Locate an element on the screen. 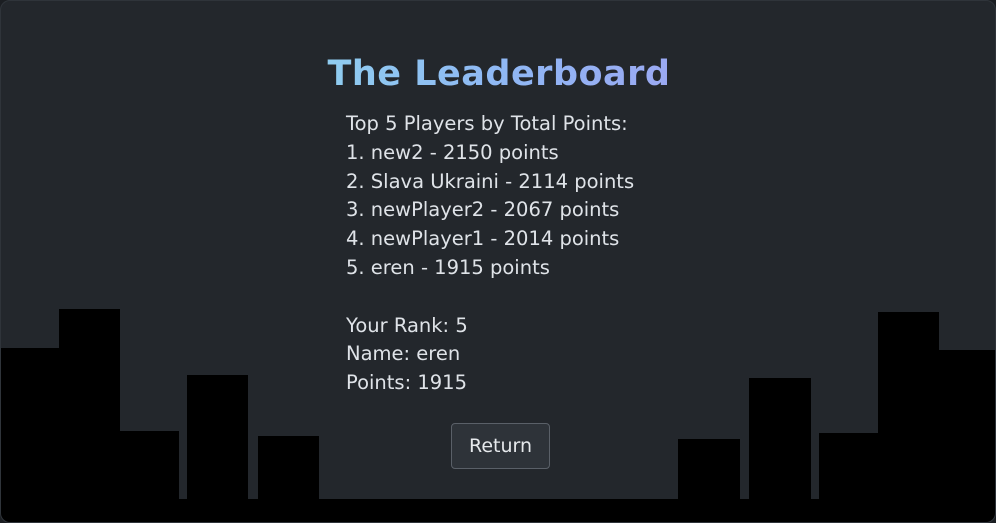 The width and height of the screenshot is (996, 523). leaderboard-entry: 3. newPlayer2 - 2067 points is located at coordinates (483, 210).